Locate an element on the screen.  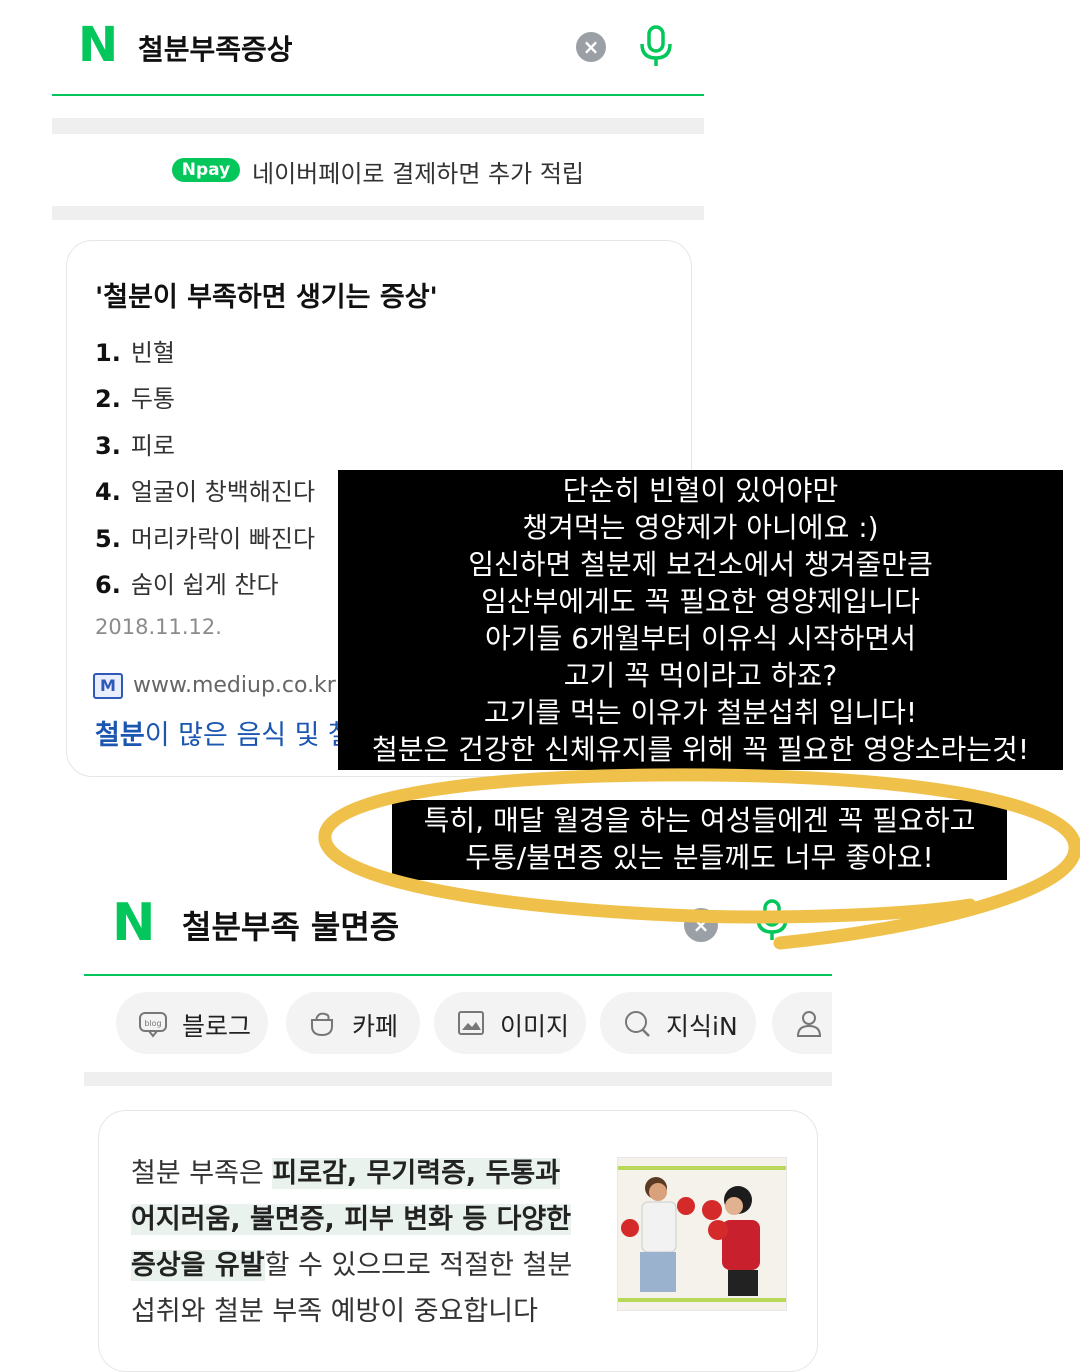
overlay-line: 철분은 건강한 신체유지를 위해 꼭 필요한 영양소라는것! is located at coordinates (700, 749).